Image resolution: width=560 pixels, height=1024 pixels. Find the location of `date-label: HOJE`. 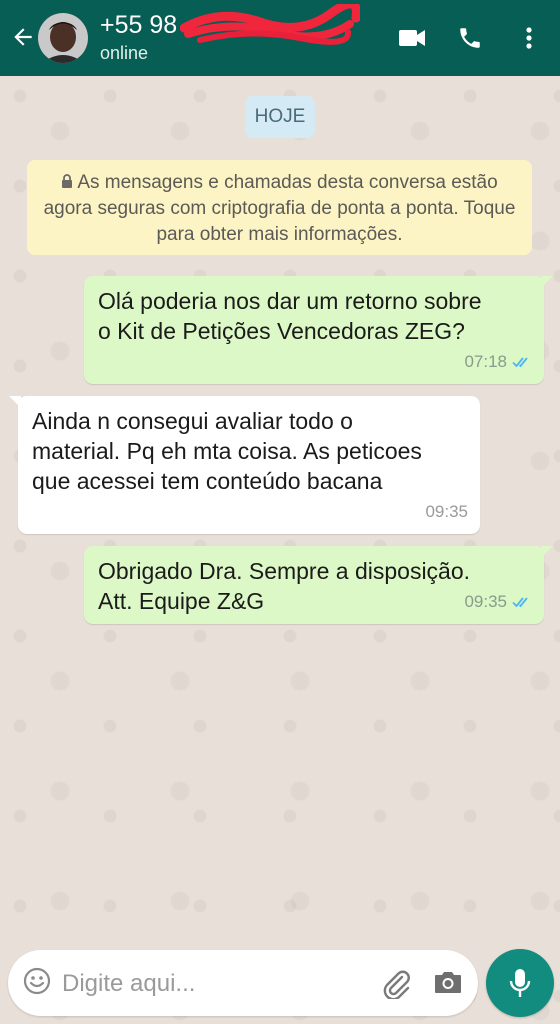

date-label: HOJE is located at coordinates (280, 117).